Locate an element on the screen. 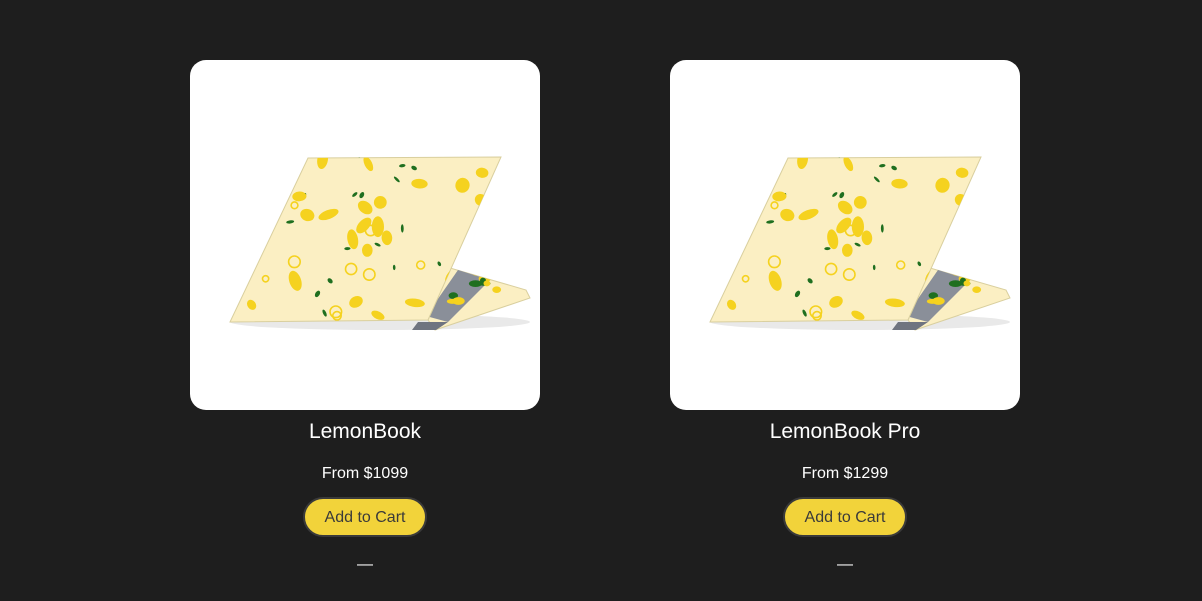 This screenshot has height=601, width=1202. product-price: From $1299 is located at coordinates (845, 473).